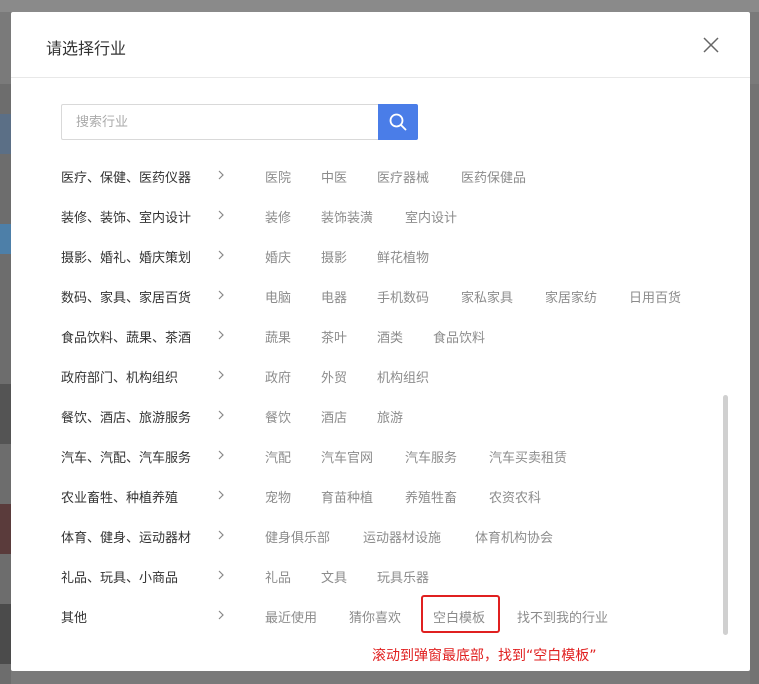 The image size is (759, 684). What do you see at coordinates (278, 296) in the screenshot?
I see `industry-option: 电脑` at bounding box center [278, 296].